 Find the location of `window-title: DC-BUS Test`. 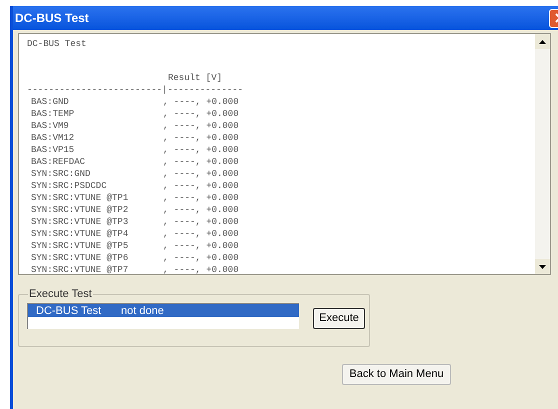

window-title: DC-BUS Test is located at coordinates (51, 18).